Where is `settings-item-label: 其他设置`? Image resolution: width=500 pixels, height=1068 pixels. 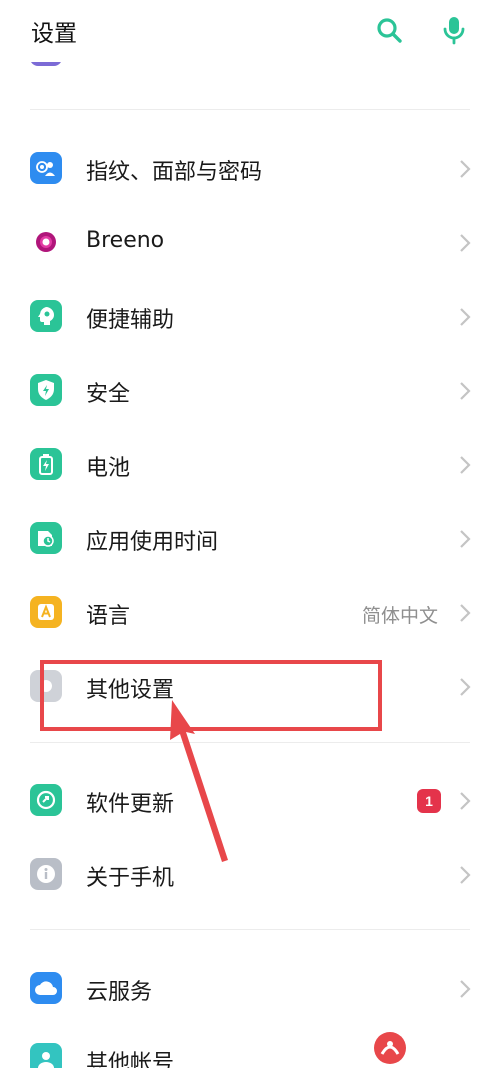 settings-item-label: 其他设置 is located at coordinates (130, 690).